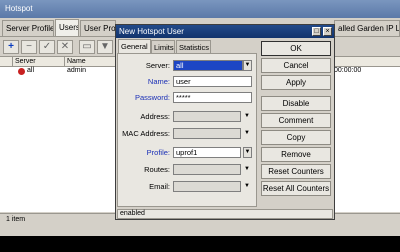 Image resolution: width=400 pixels, height=252 pixels. What do you see at coordinates (208, 65) in the screenshot?
I see `server-select: all` at bounding box center [208, 65].